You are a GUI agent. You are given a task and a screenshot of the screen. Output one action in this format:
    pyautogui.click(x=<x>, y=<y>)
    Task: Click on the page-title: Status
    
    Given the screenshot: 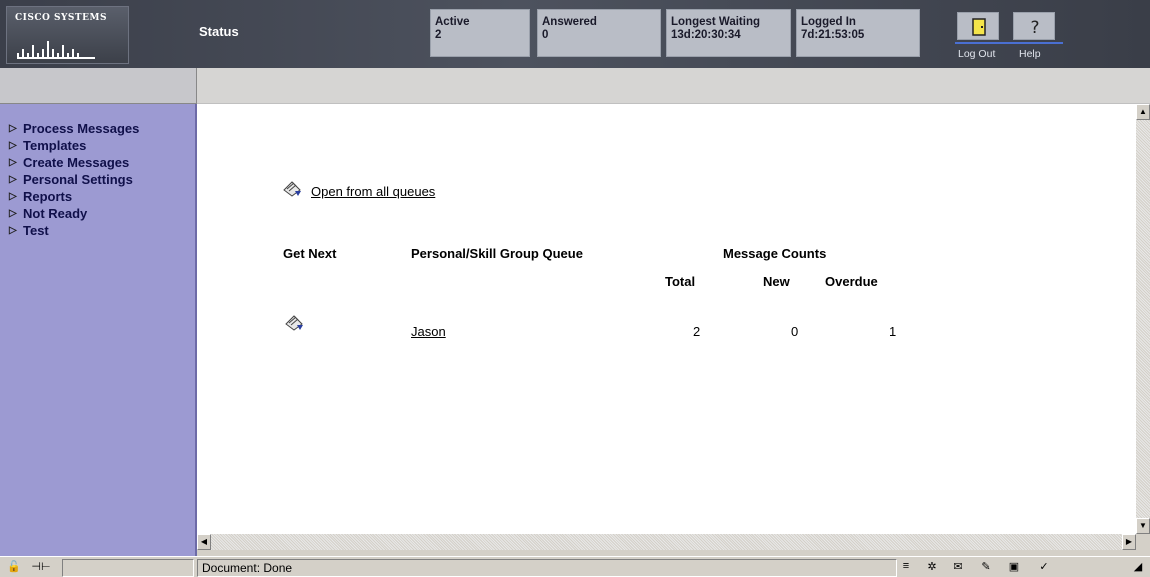 What is the action you would take?
    pyautogui.click(x=219, y=31)
    